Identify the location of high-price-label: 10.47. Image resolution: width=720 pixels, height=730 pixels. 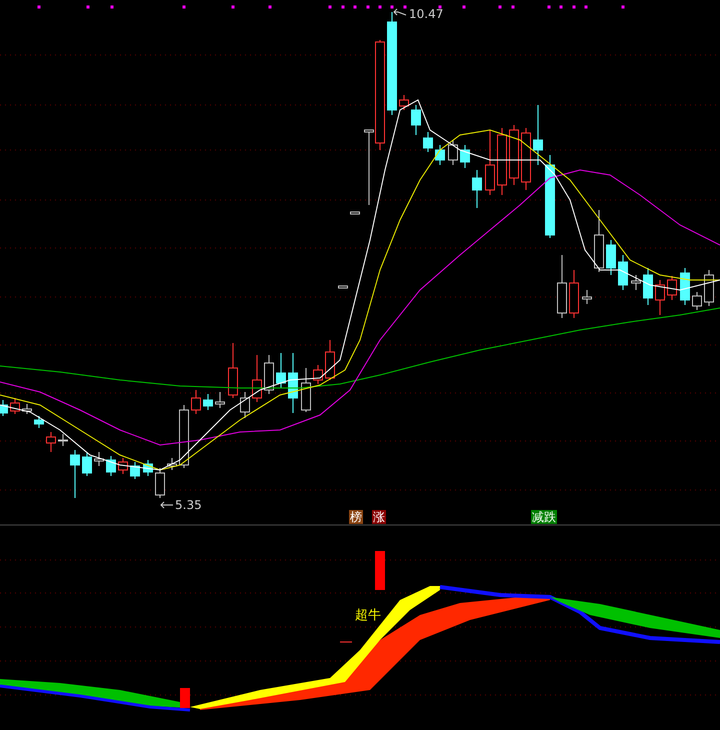
(426, 14).